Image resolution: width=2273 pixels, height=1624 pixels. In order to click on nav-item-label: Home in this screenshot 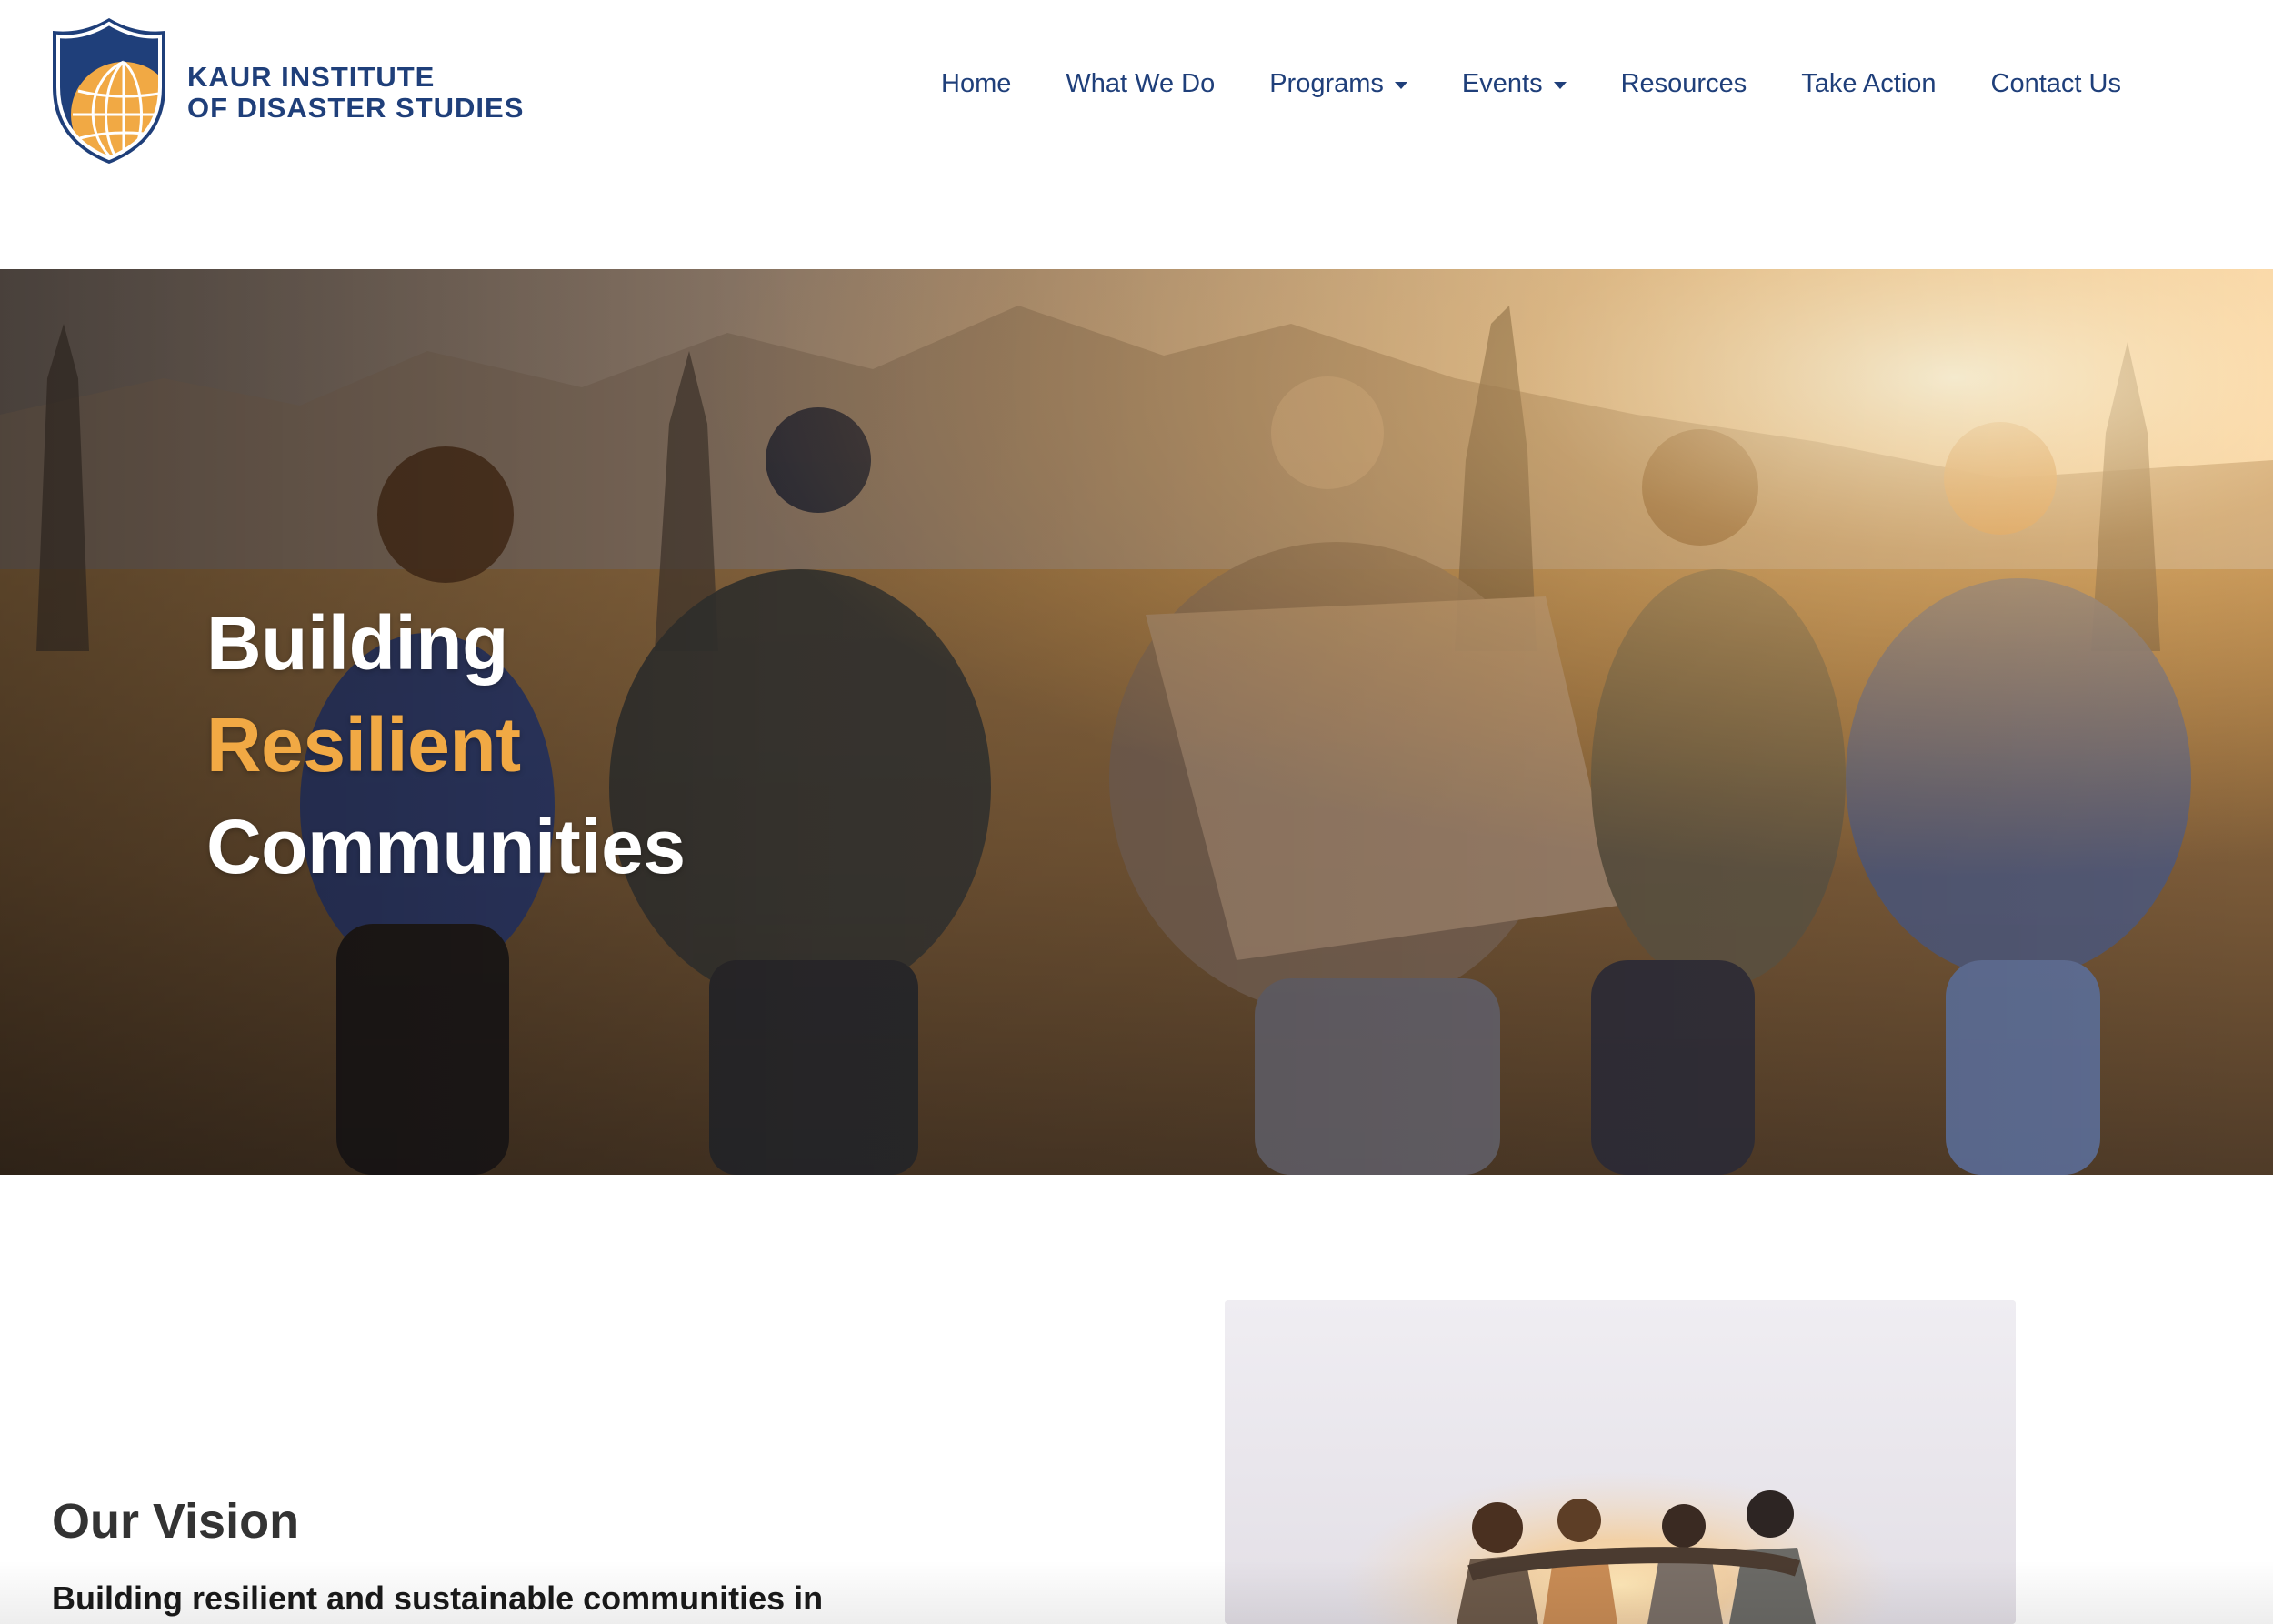, I will do `click(976, 83)`.